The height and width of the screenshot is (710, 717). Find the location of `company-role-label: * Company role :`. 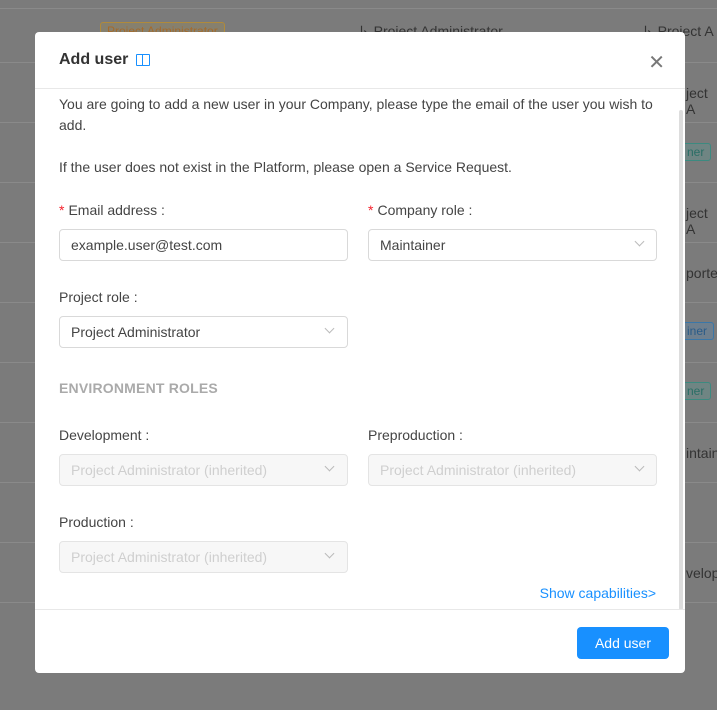

company-role-label: * Company role : is located at coordinates (420, 210).